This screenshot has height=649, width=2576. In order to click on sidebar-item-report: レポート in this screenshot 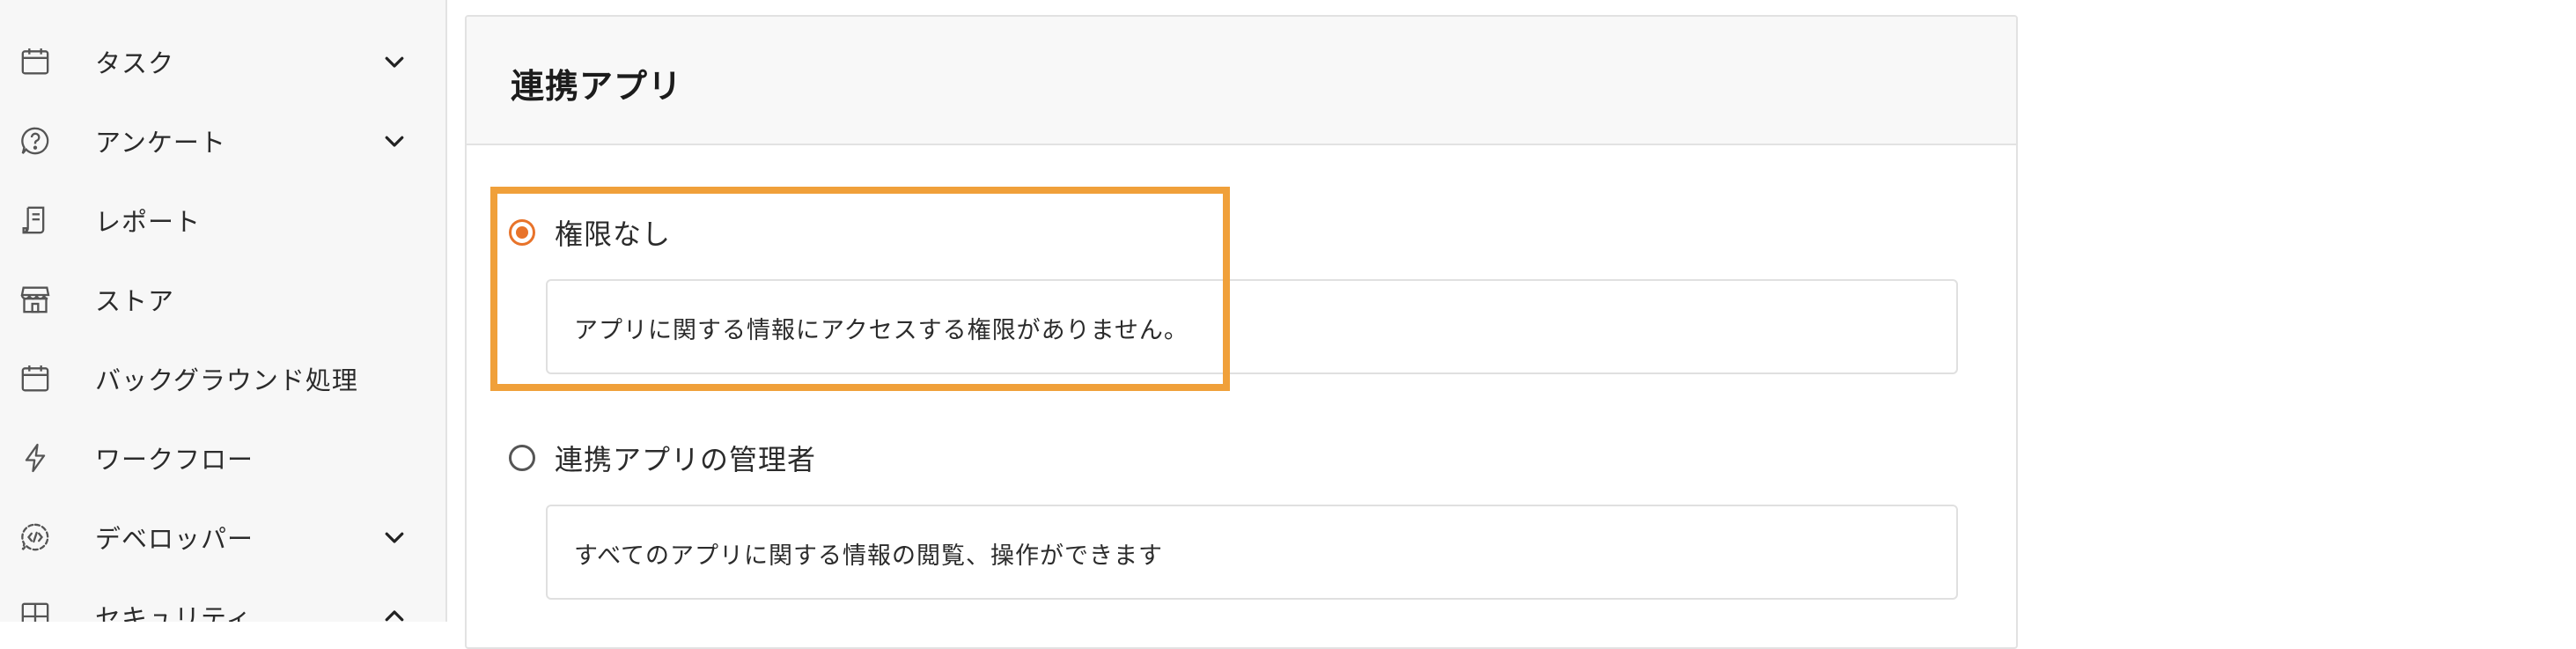, I will do `click(222, 220)`.